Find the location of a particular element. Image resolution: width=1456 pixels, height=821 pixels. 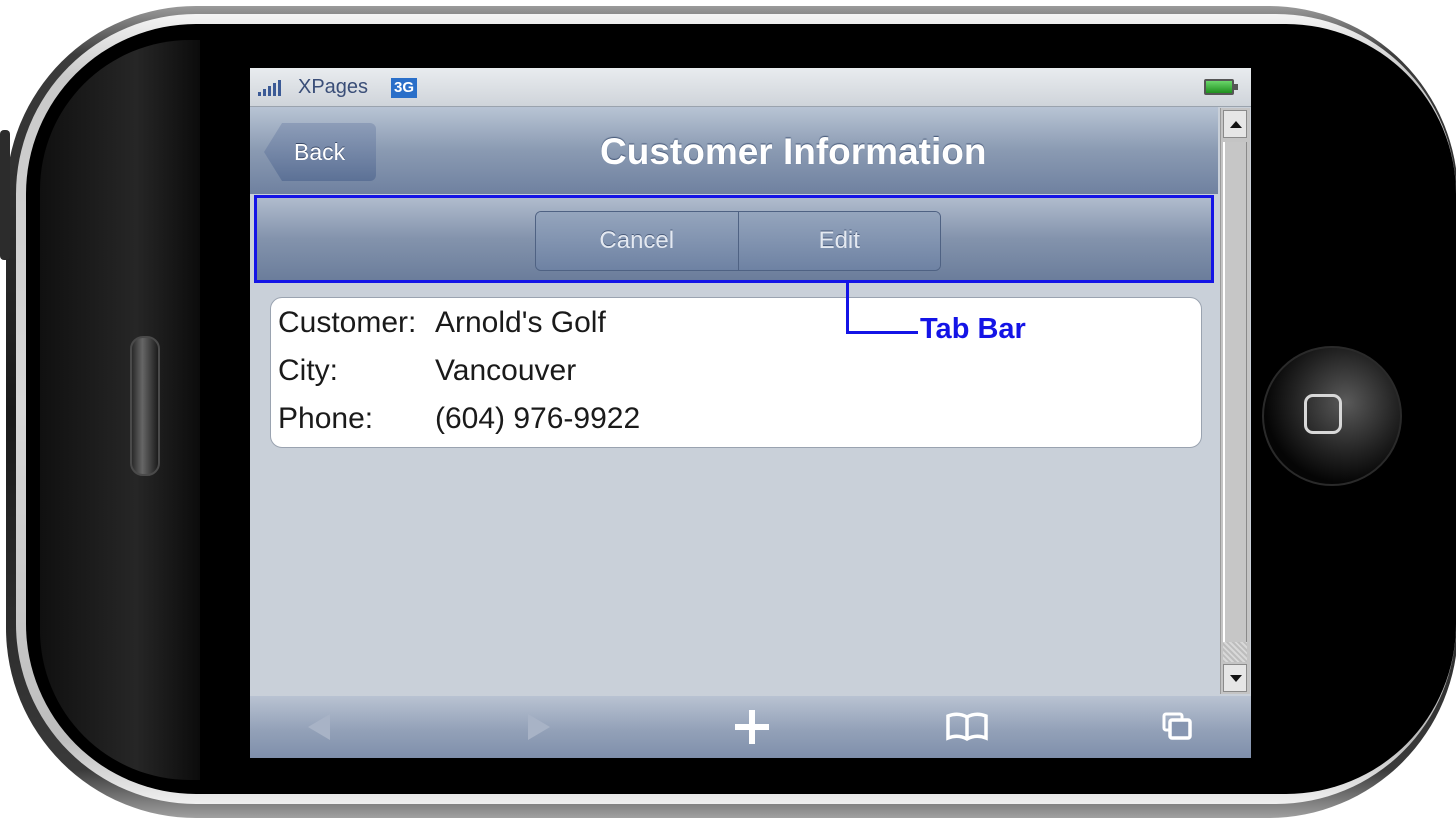

speaker-icon is located at coordinates (145, 406).